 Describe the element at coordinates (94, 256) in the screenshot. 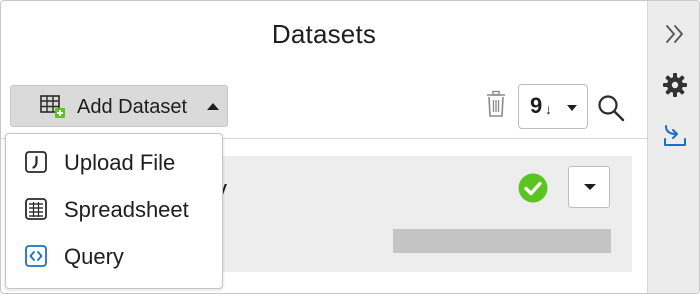

I see `menu-item-label: Query` at that location.